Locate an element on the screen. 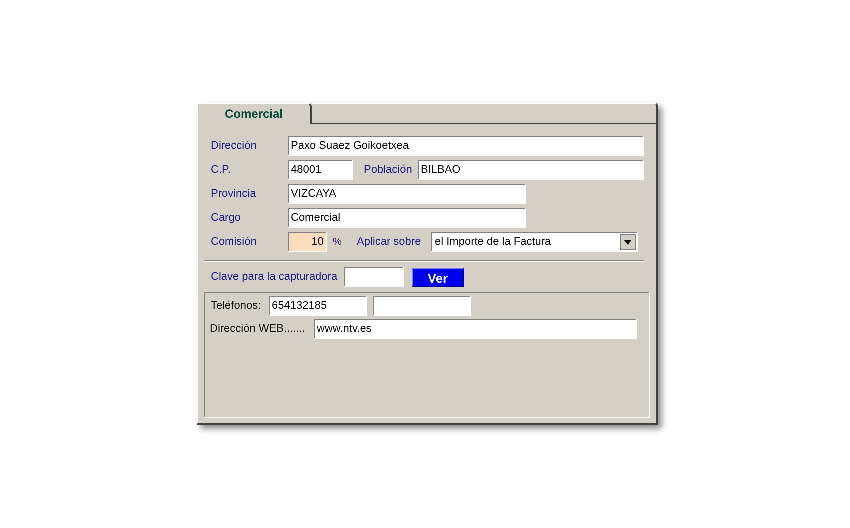 This screenshot has width=850, height=528. field-label: Población is located at coordinates (389, 170).